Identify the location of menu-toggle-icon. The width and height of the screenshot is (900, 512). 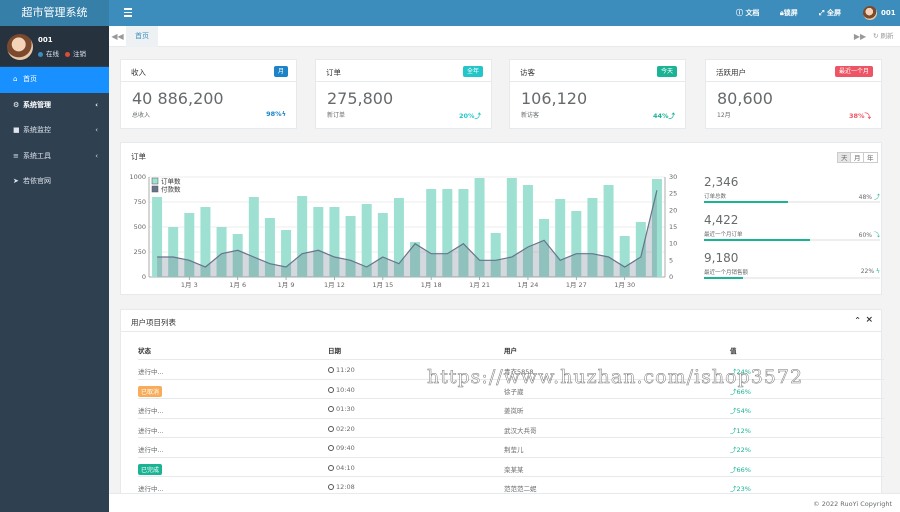
(128, 12).